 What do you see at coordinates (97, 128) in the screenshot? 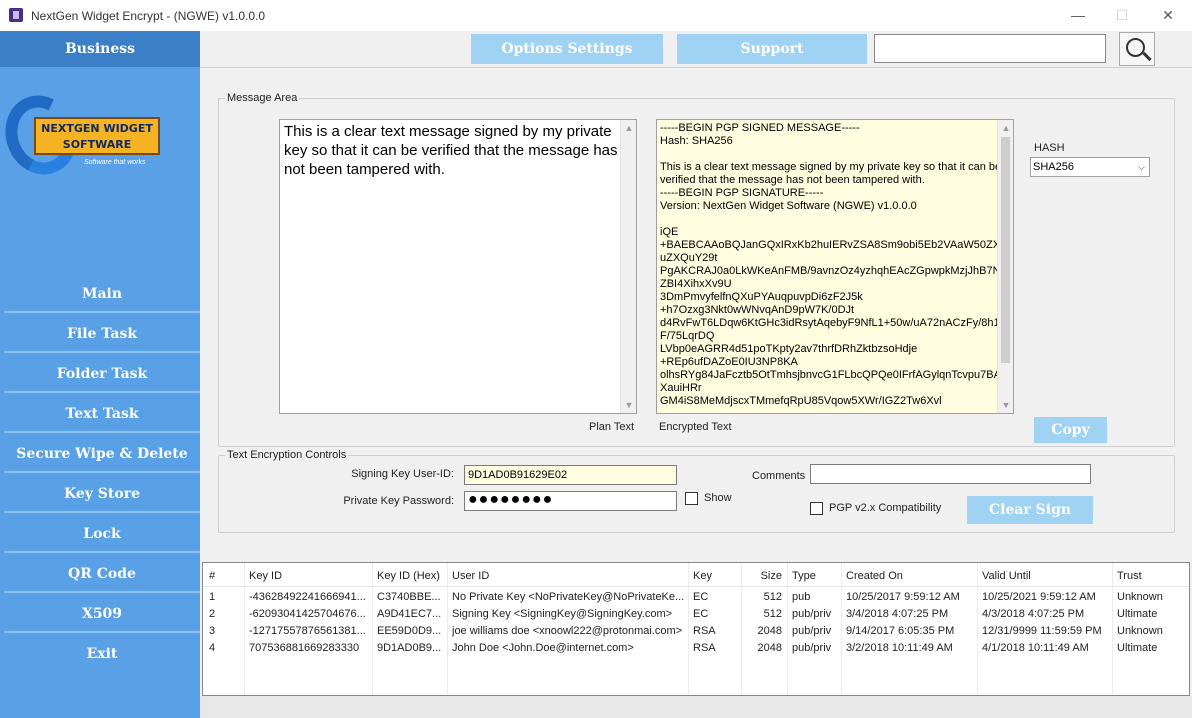
I see `logo-line1: NEXTGEN WIDGET` at bounding box center [97, 128].